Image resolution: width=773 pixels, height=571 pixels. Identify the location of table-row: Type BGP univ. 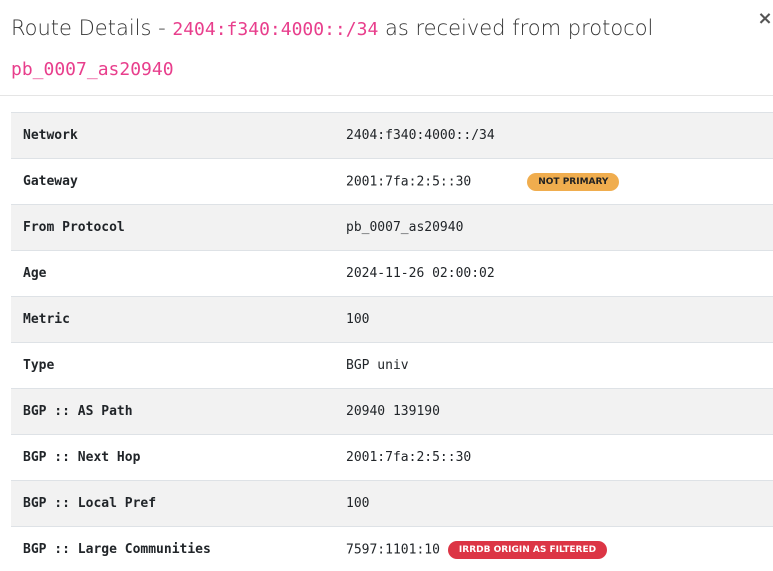
(392, 365).